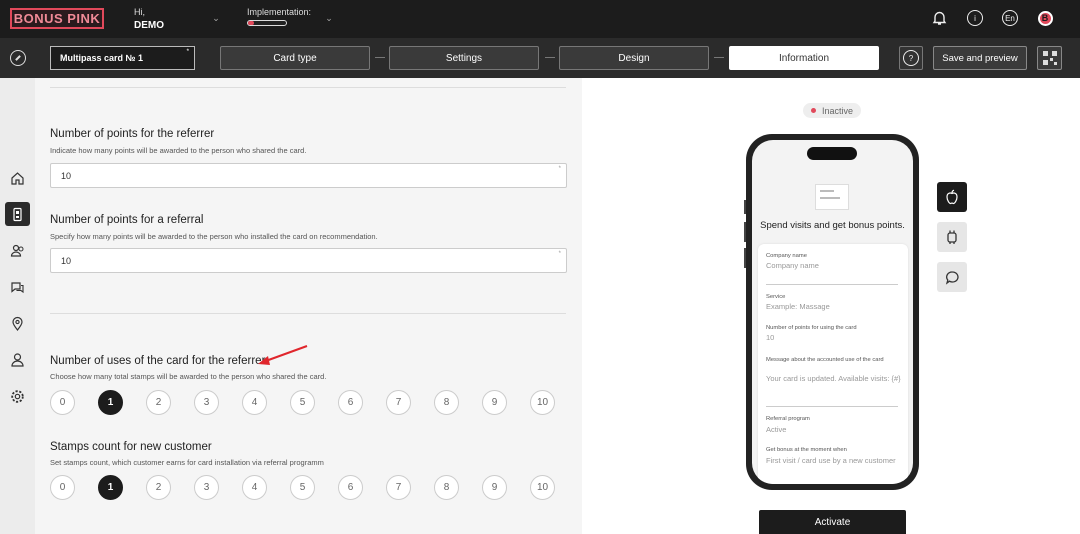 The width and height of the screenshot is (1080, 534). I want to click on referrer-uses-option-5: 5, so click(302, 402).